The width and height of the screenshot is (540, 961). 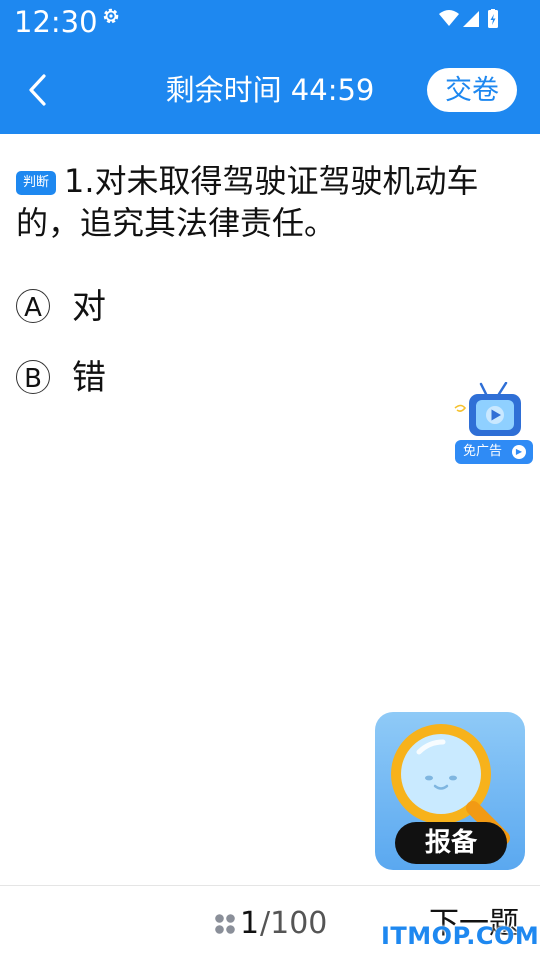 What do you see at coordinates (36, 183) in the screenshot?
I see `question-type-badge: 判断` at bounding box center [36, 183].